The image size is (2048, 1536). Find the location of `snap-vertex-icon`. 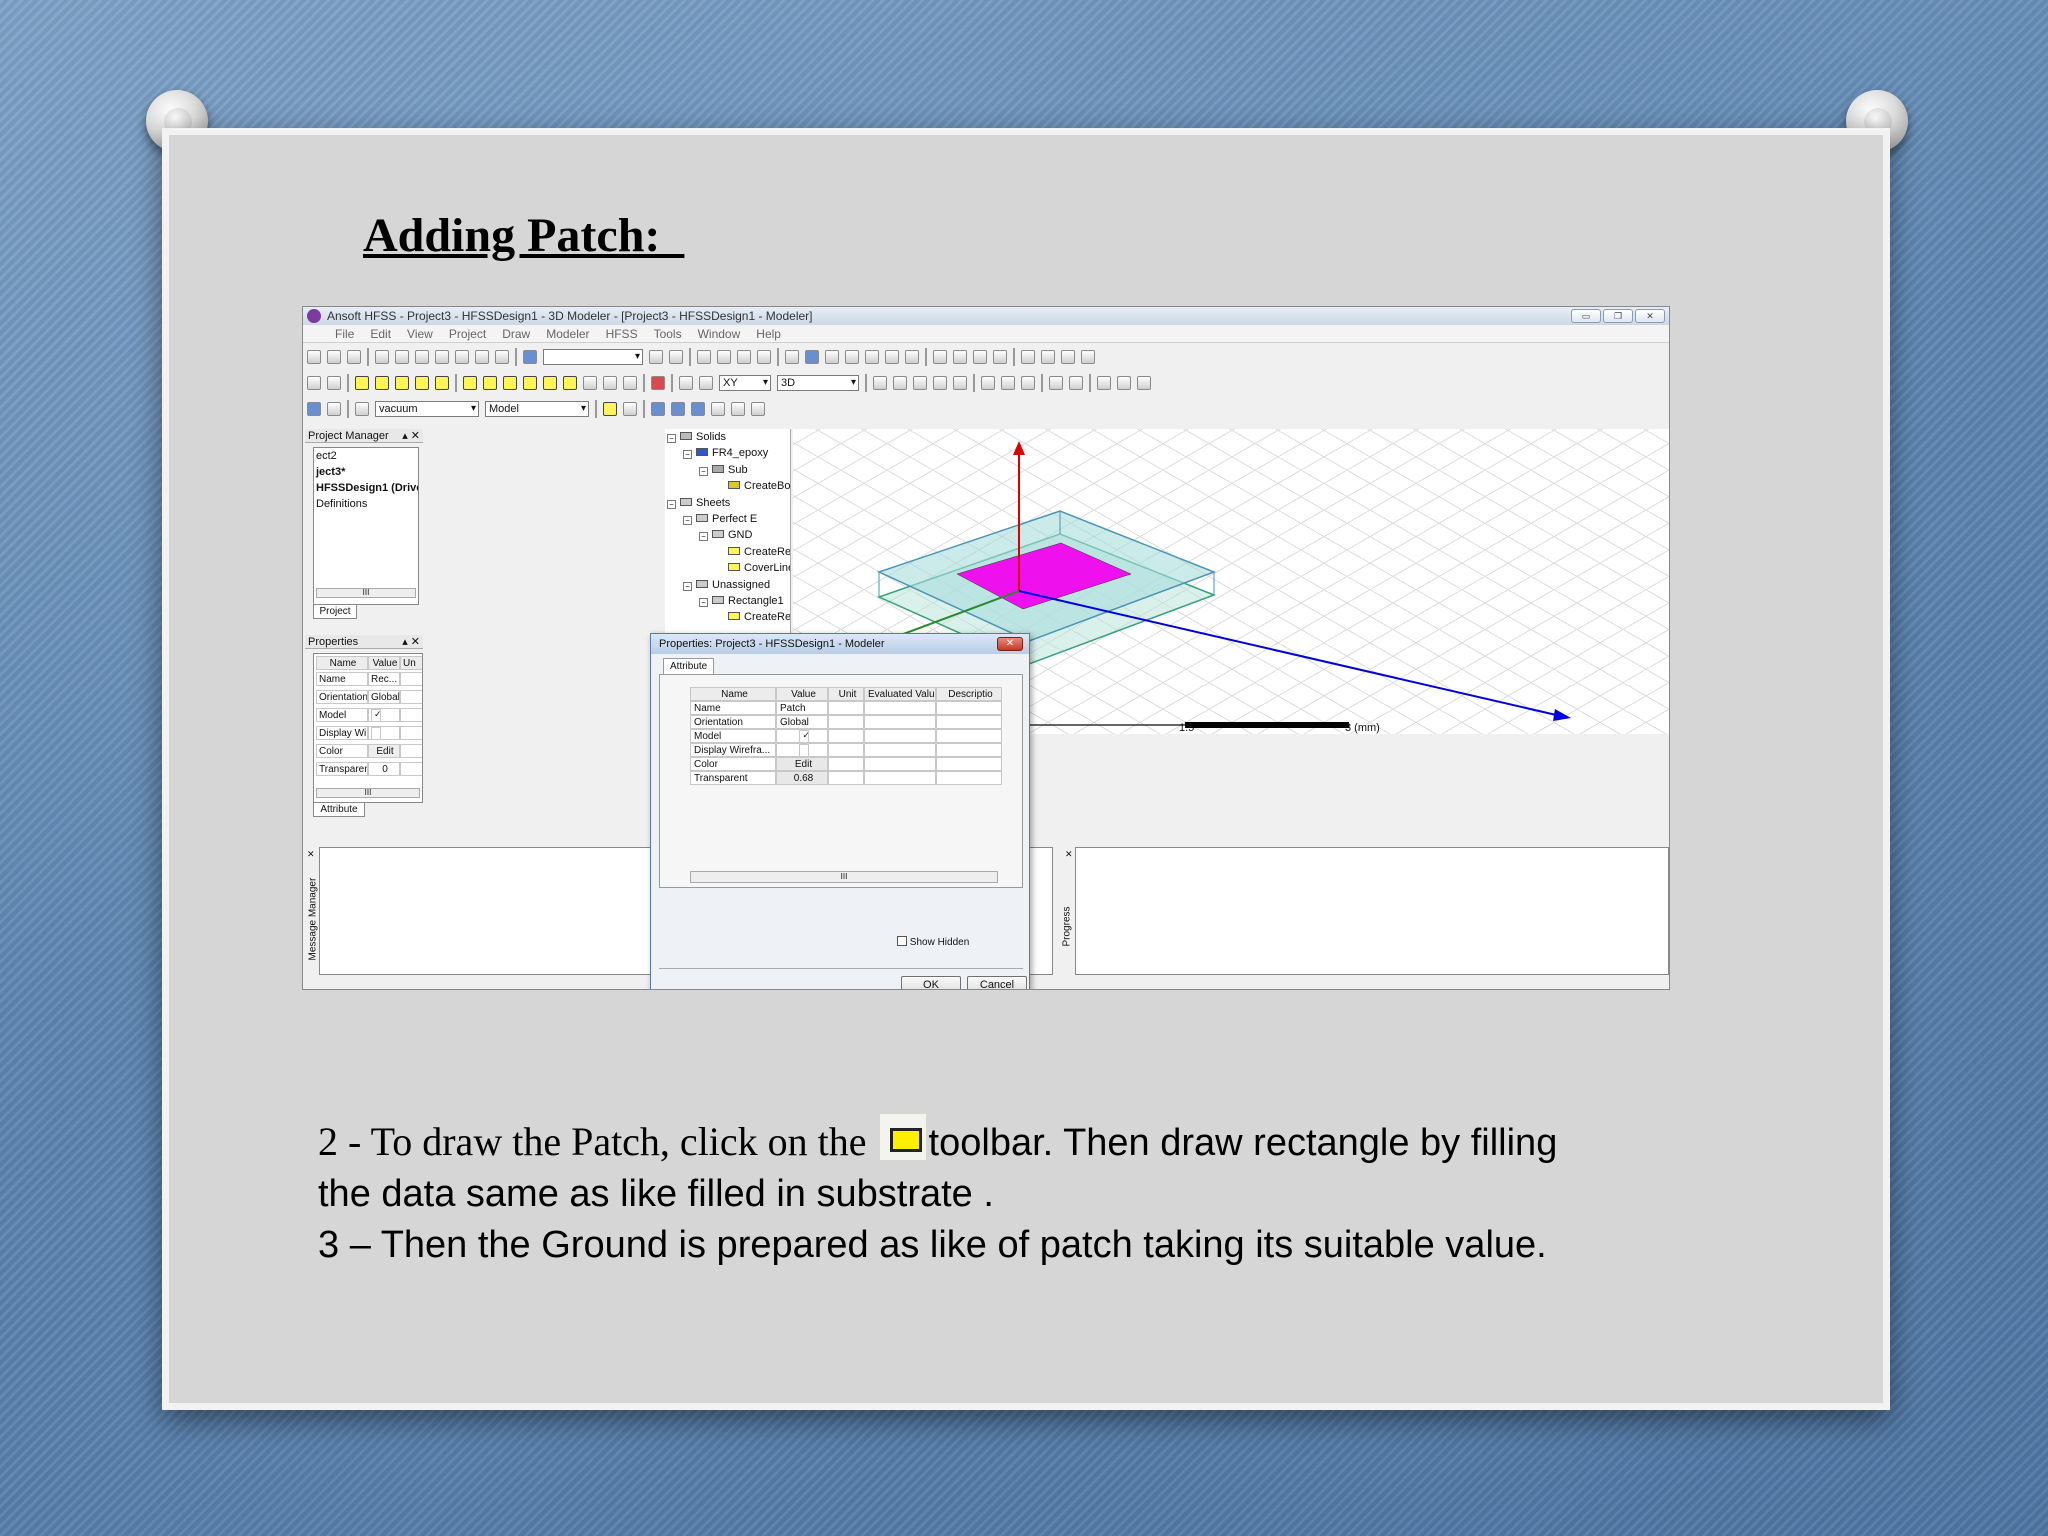

snap-vertex-icon is located at coordinates (678, 409).